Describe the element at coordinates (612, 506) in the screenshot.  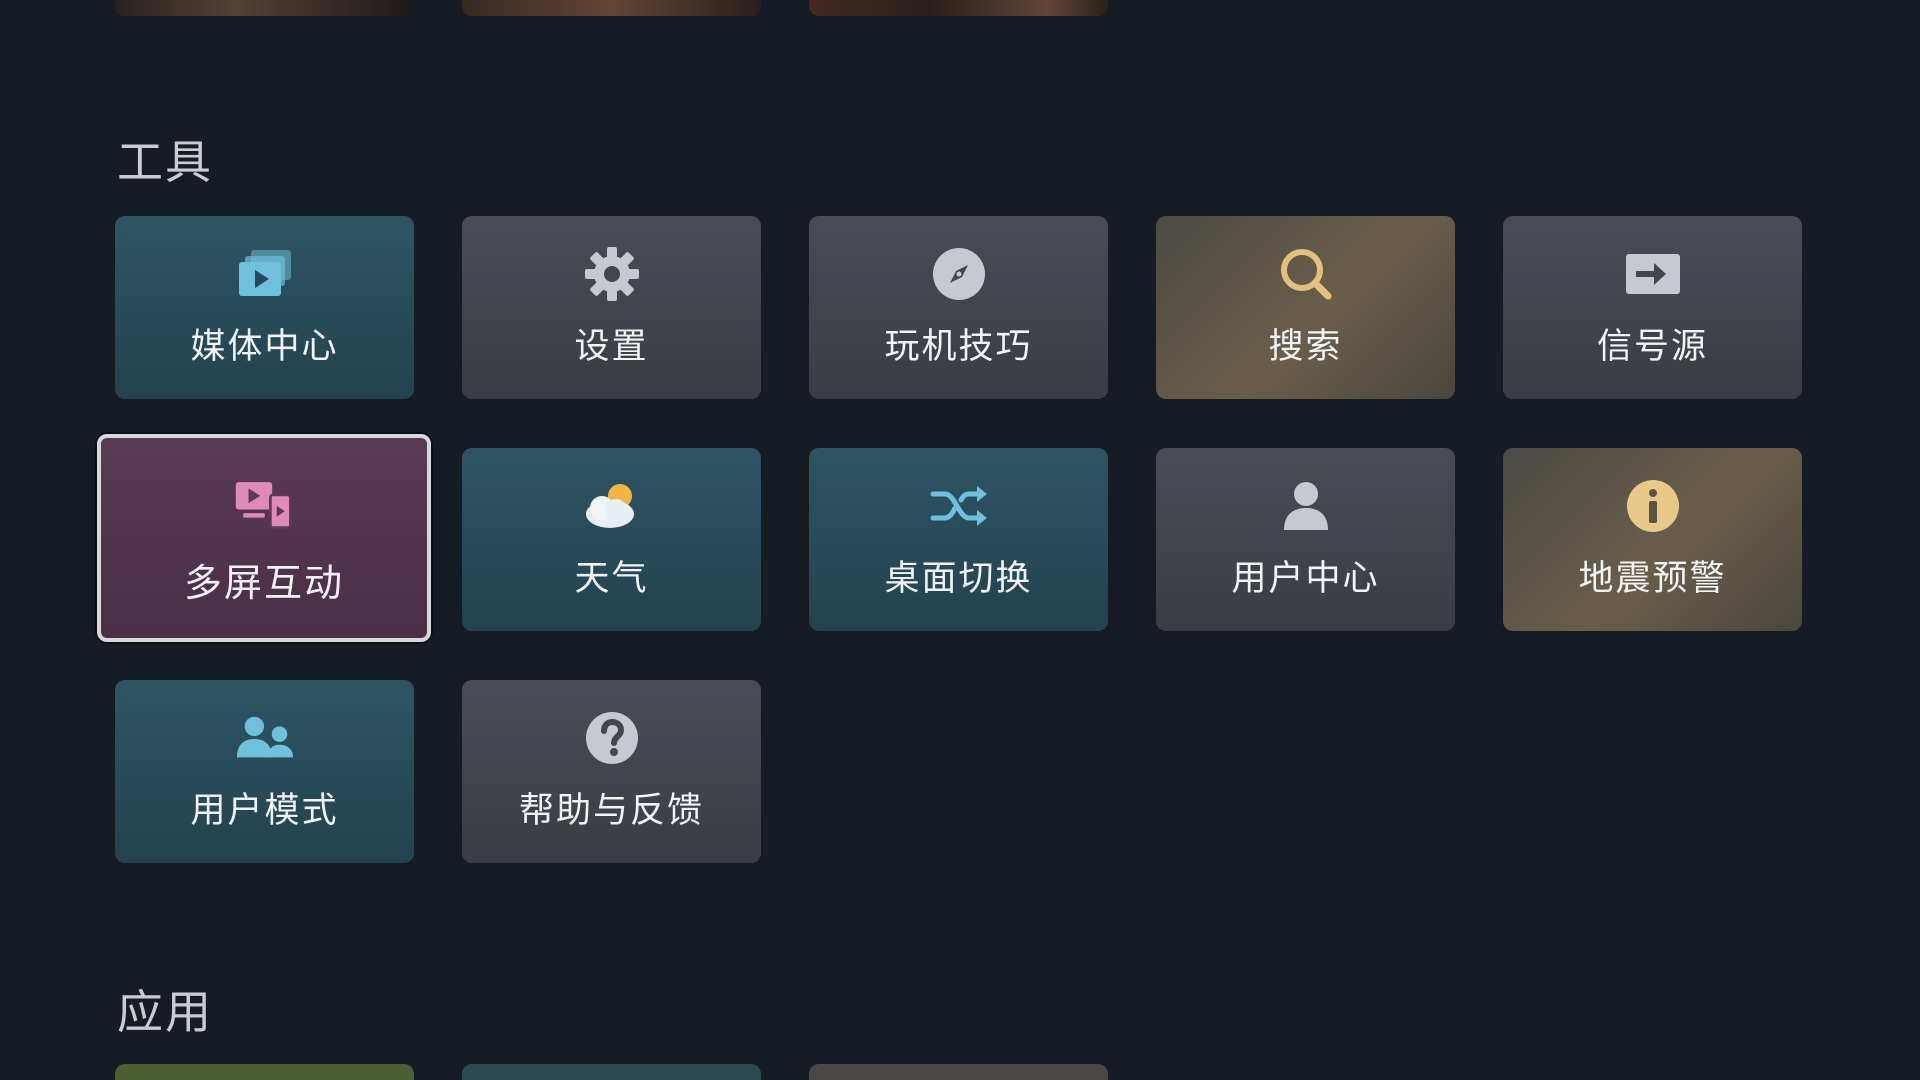
I see `weather-icon` at that location.